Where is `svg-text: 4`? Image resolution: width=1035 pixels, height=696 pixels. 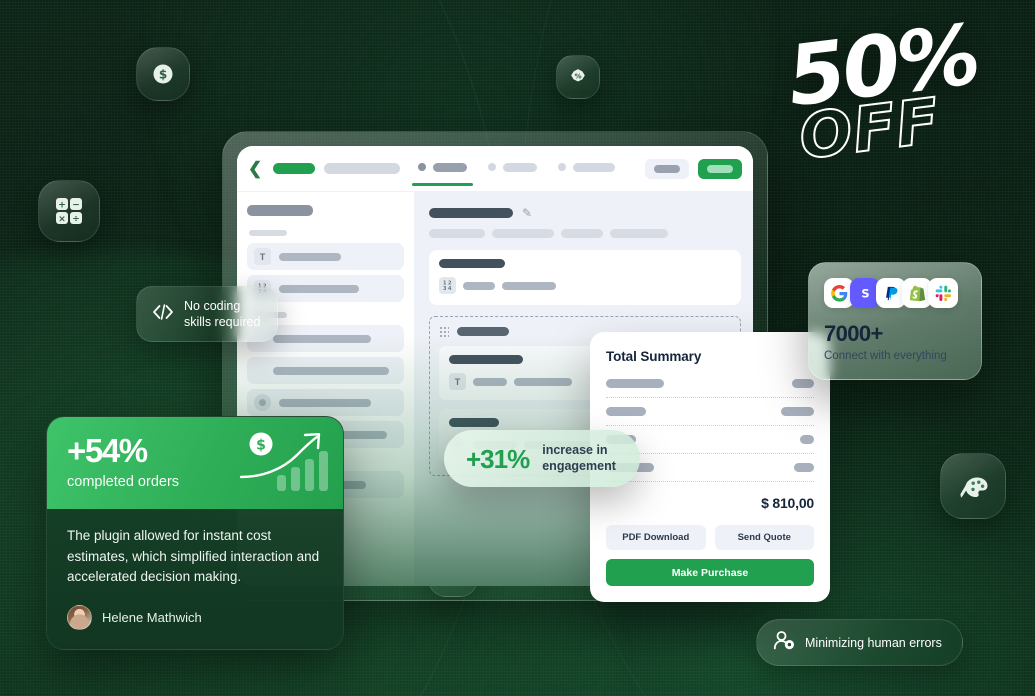
svg-text: 4 is located at coordinates (450, 288).